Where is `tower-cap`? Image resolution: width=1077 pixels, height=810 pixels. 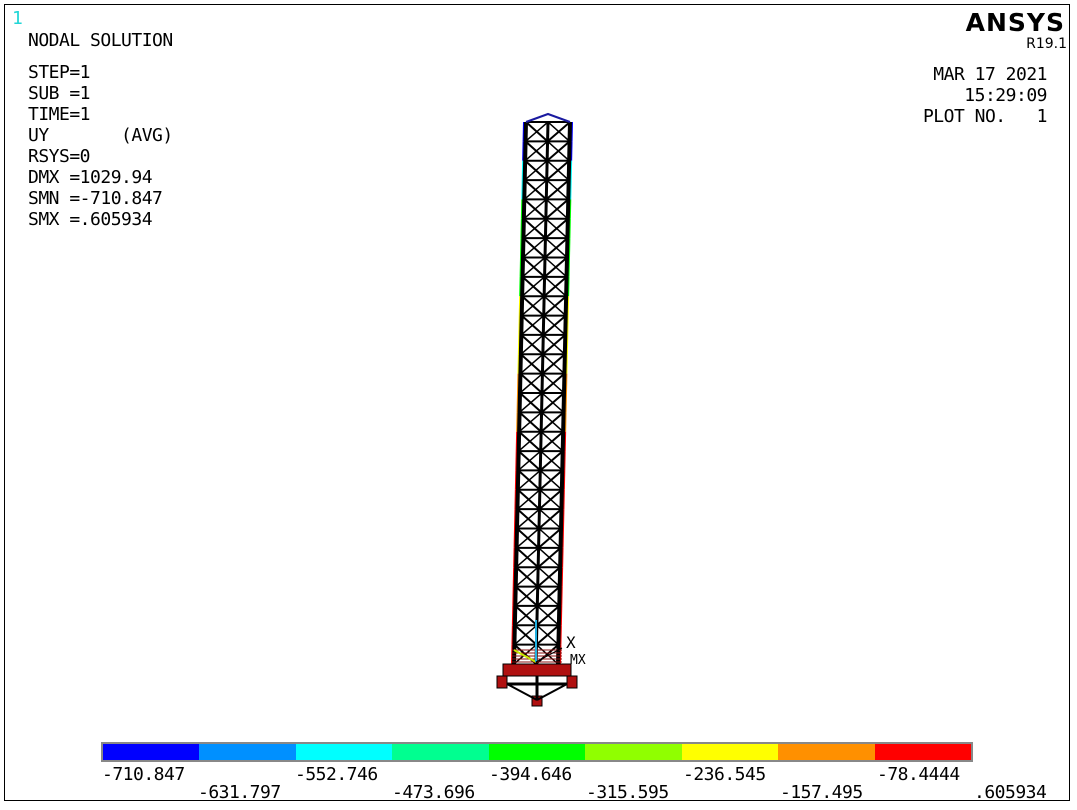
tower-cap is located at coordinates (548, 117).